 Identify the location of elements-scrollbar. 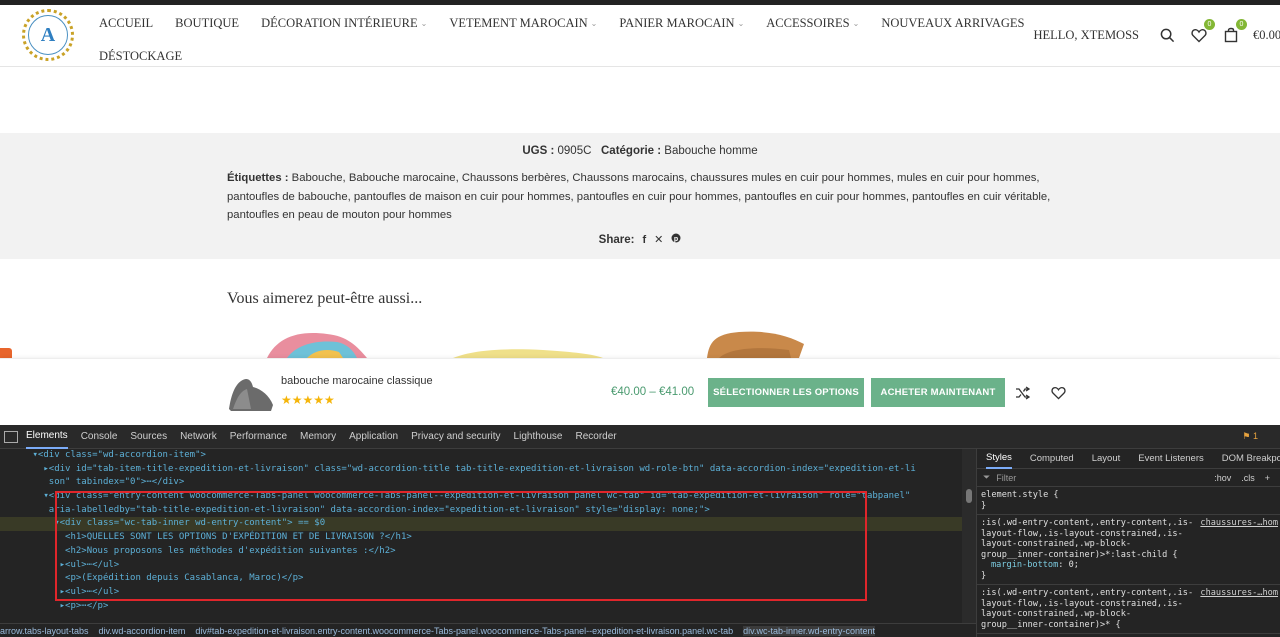
(969, 536).